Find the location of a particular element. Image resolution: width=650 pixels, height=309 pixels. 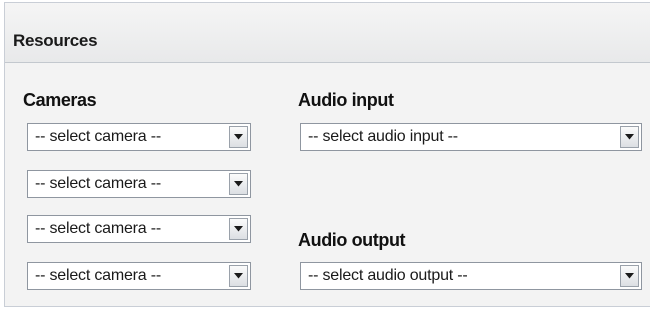

audio-output-value: -- select audio output -- is located at coordinates (388, 275).